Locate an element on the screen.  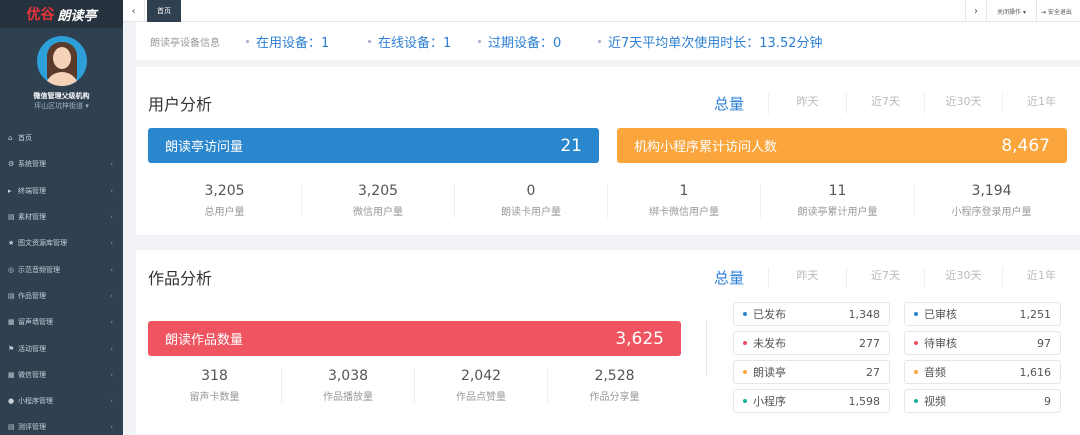
sidebar-item-2: ▸ 终端管理 ‹ is located at coordinates (61, 191).